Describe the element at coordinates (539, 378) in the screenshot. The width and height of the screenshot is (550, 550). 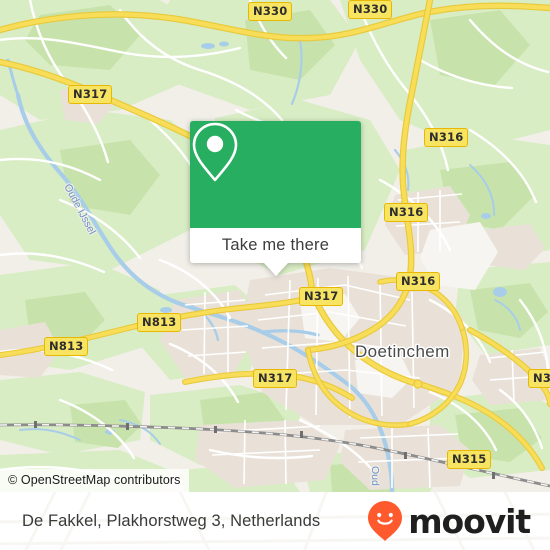
I see `road-shield-n315-east: N315` at that location.